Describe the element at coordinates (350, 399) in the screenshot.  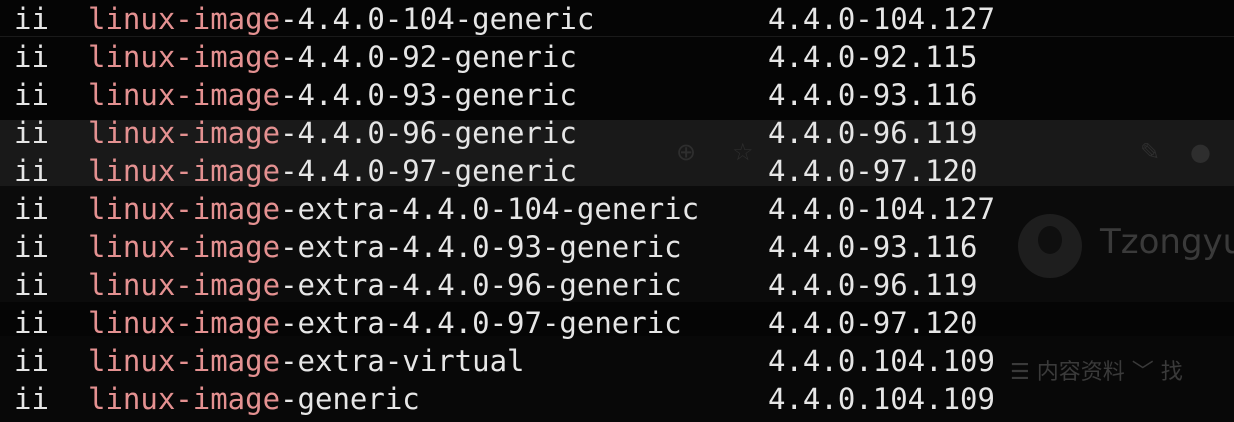
I see `package-name-suffix: -generic` at that location.